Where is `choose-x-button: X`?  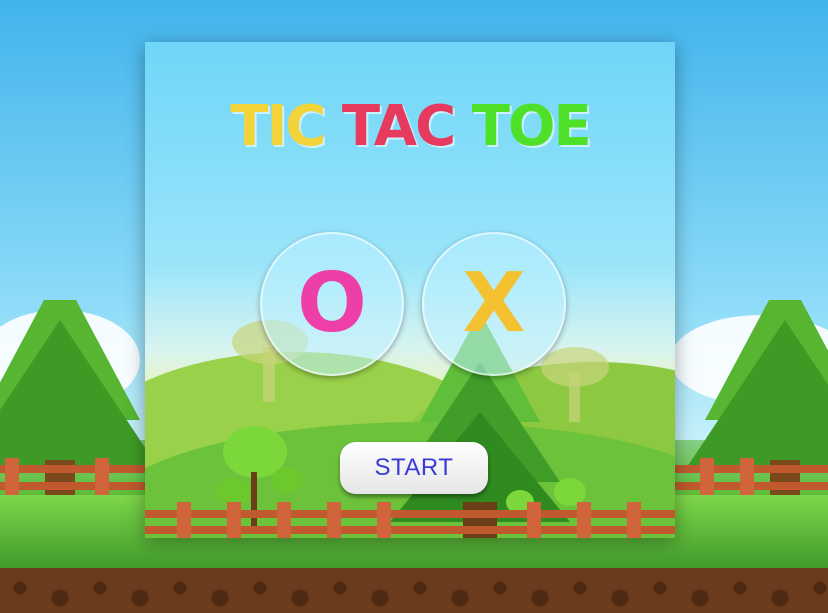
choose-x-button: X is located at coordinates (494, 304).